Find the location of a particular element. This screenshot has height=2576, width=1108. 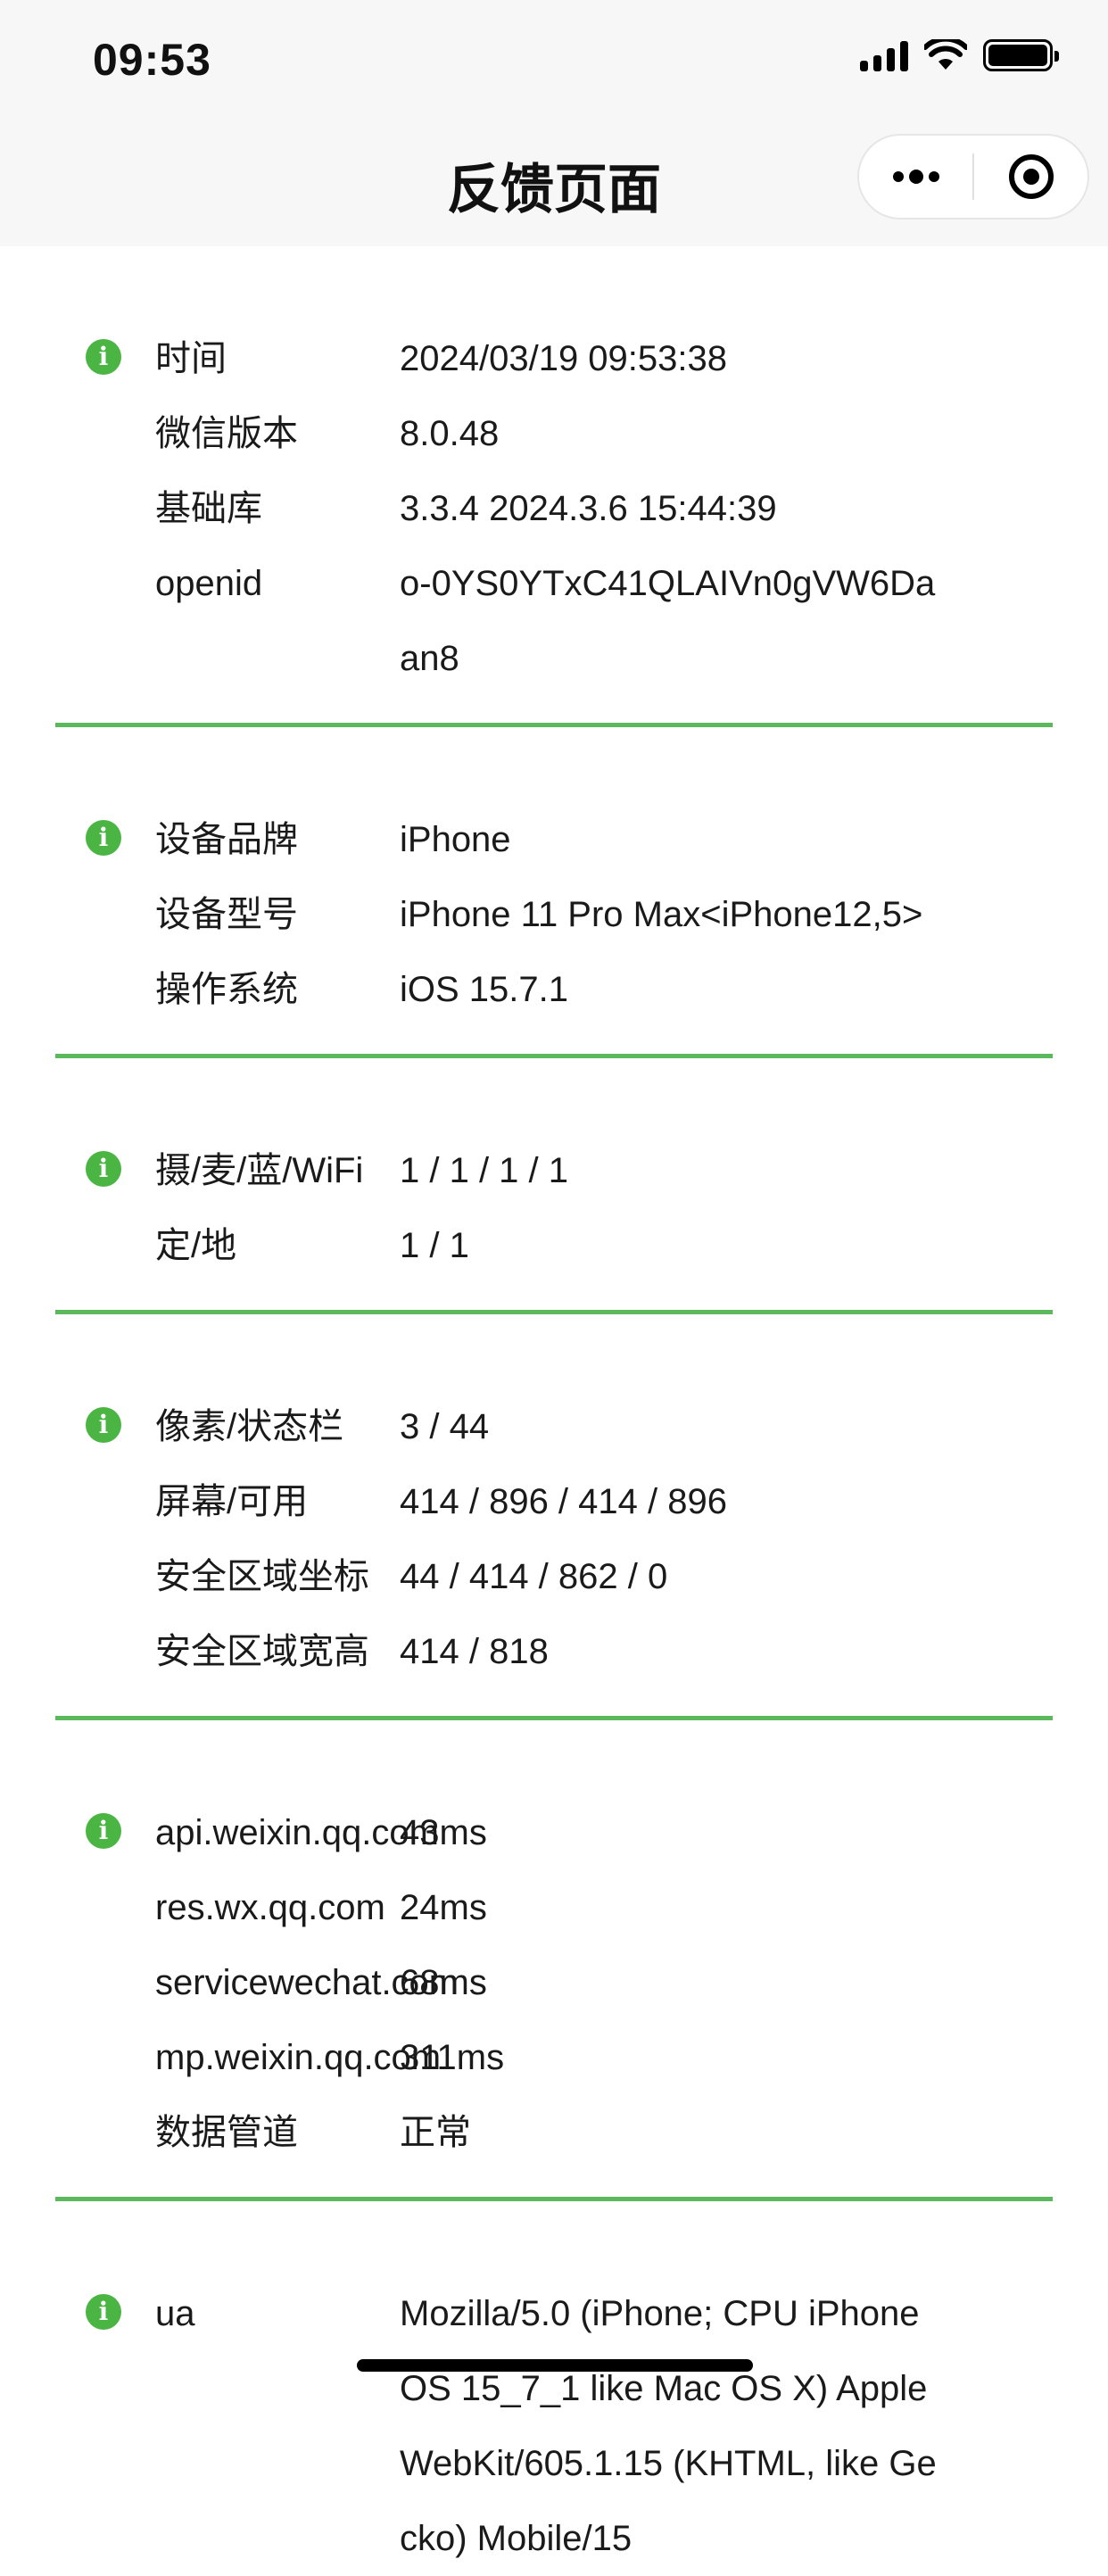

row-value: 311ms is located at coordinates (452, 2057).